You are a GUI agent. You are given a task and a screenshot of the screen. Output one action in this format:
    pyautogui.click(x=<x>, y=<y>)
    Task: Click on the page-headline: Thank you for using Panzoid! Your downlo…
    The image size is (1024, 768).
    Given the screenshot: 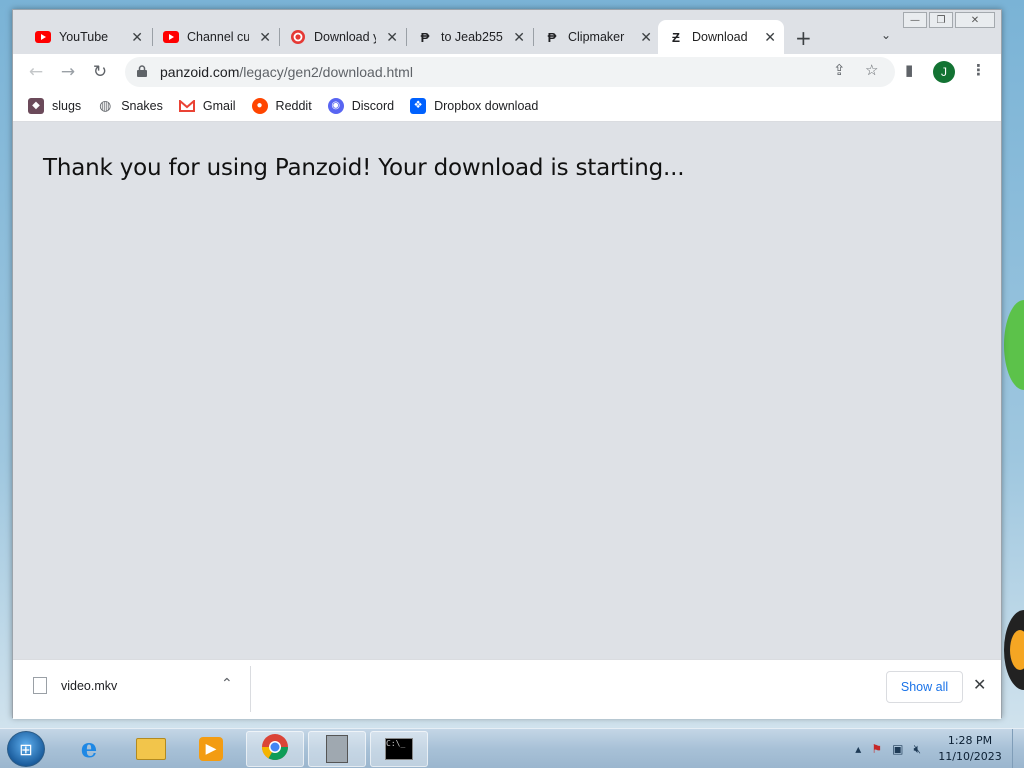 What is the action you would take?
    pyautogui.click(x=364, y=168)
    